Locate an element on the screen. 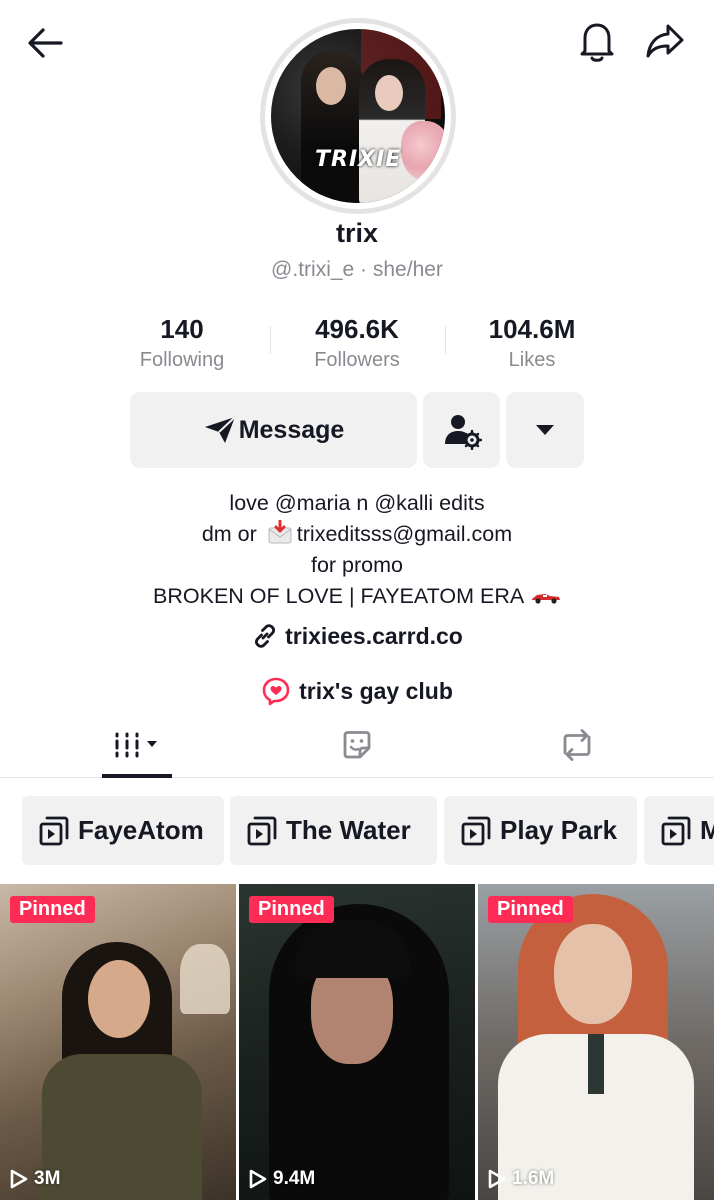 The image size is (714, 1200). more-options-button is located at coordinates (545, 430).